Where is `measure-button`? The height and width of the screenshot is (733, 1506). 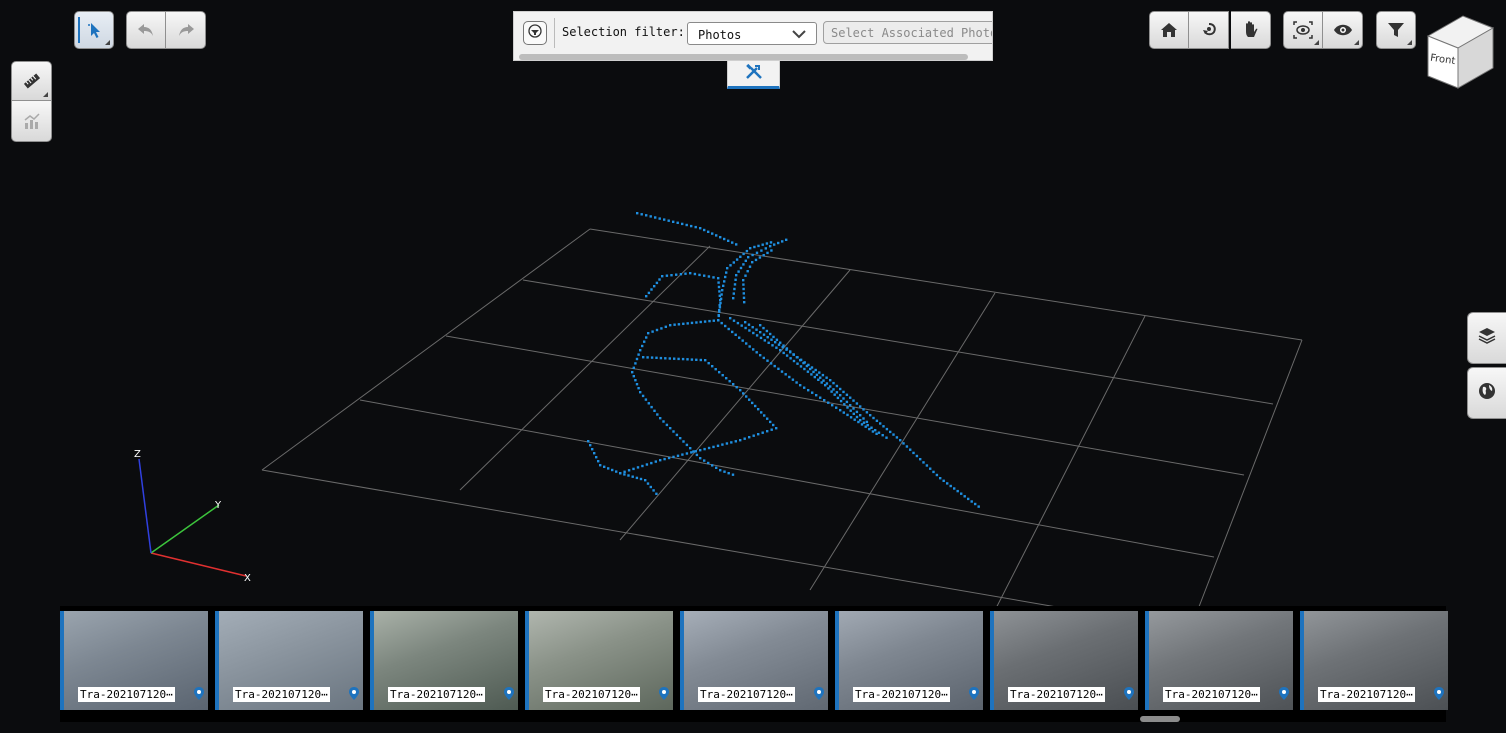 measure-button is located at coordinates (31, 81).